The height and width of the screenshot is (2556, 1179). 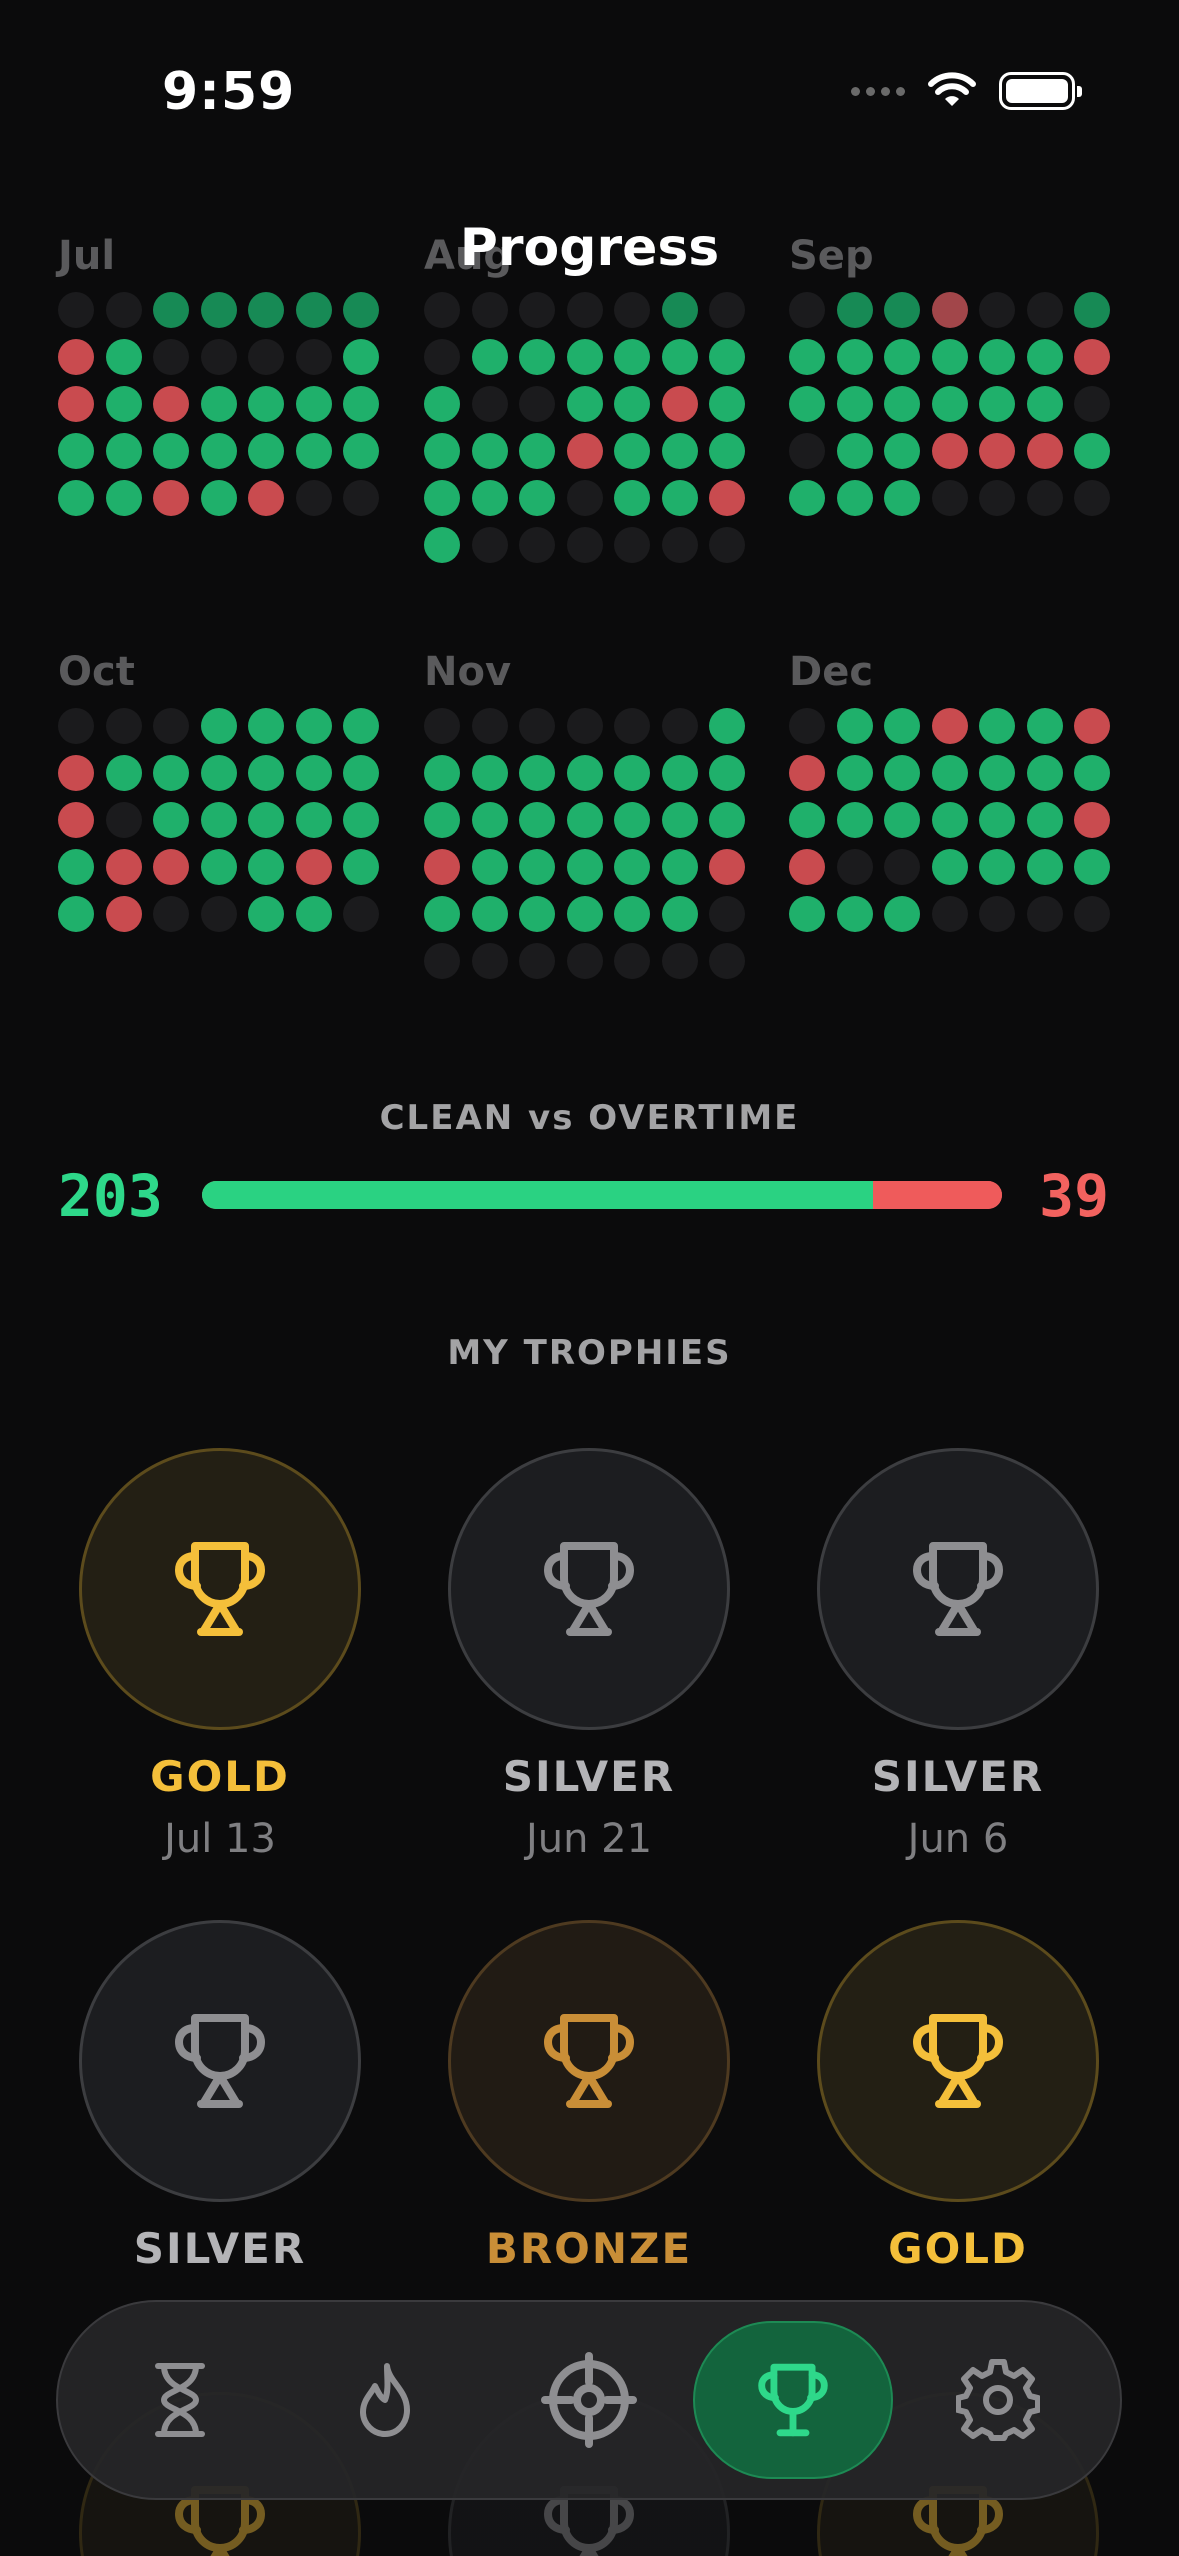 What do you see at coordinates (220, 2104) in the screenshot?
I see `trophy-silver: SILVER` at bounding box center [220, 2104].